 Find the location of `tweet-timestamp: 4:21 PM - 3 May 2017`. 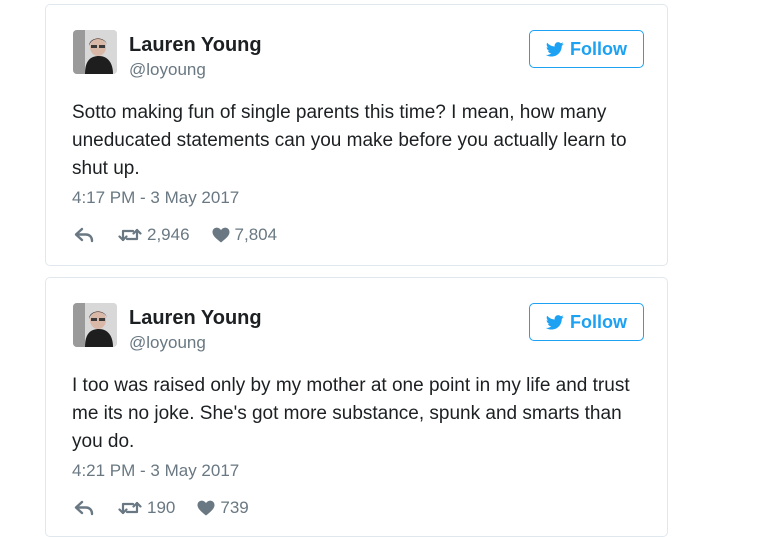

tweet-timestamp: 4:21 PM - 3 May 2017 is located at coordinates (155, 471).